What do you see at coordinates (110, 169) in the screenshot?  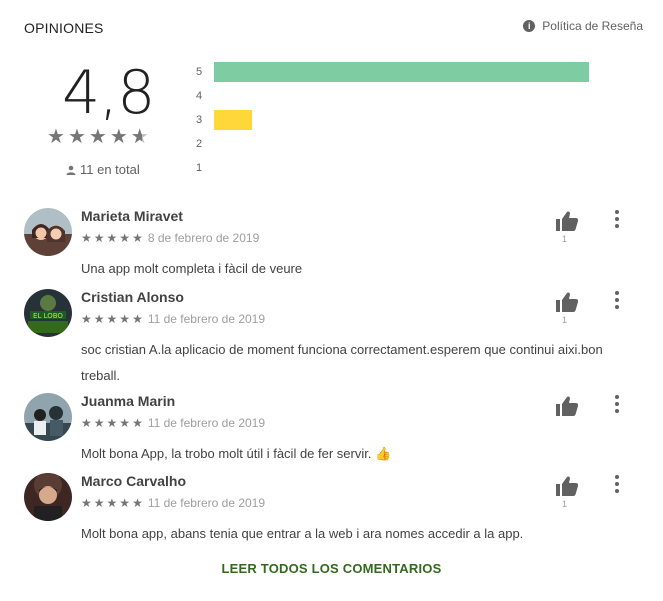 I see `total-ratings-label: 11 en total` at bounding box center [110, 169].